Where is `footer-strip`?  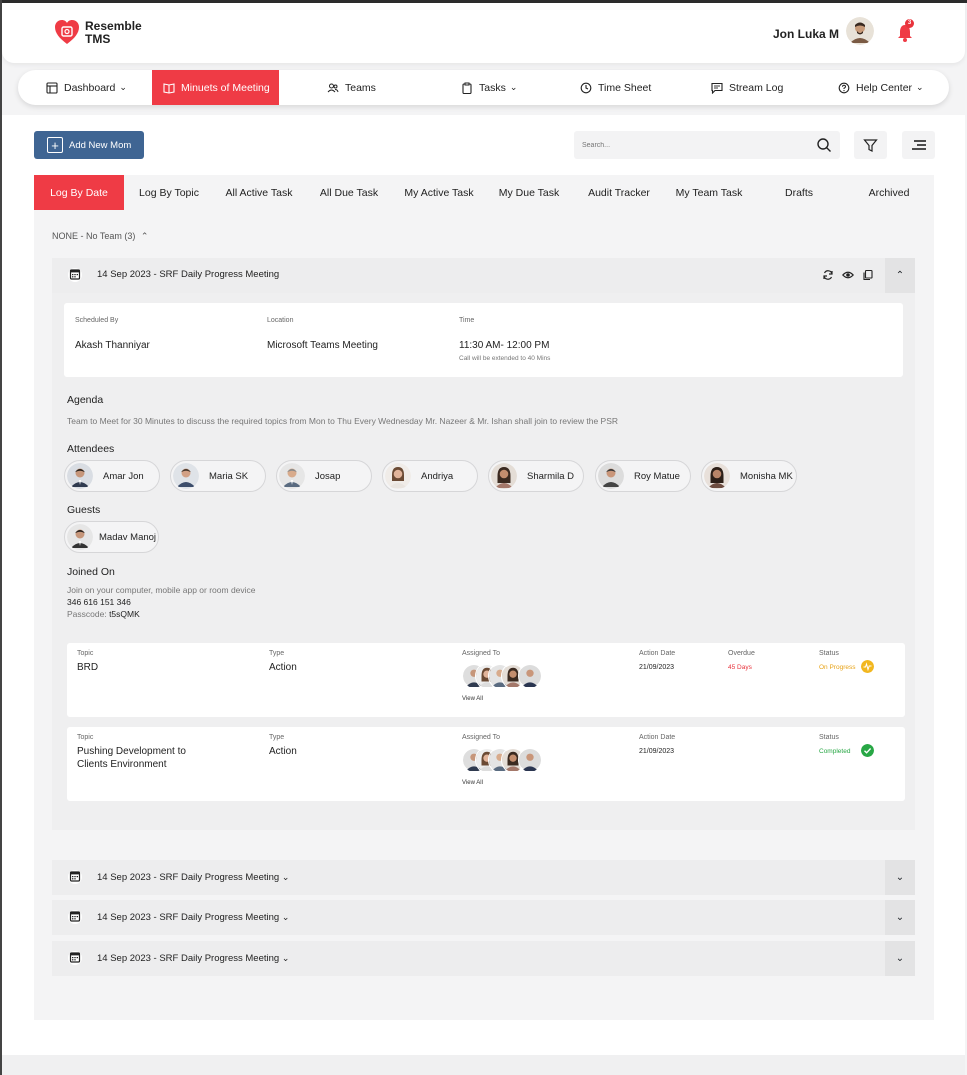 footer-strip is located at coordinates (483, 1065).